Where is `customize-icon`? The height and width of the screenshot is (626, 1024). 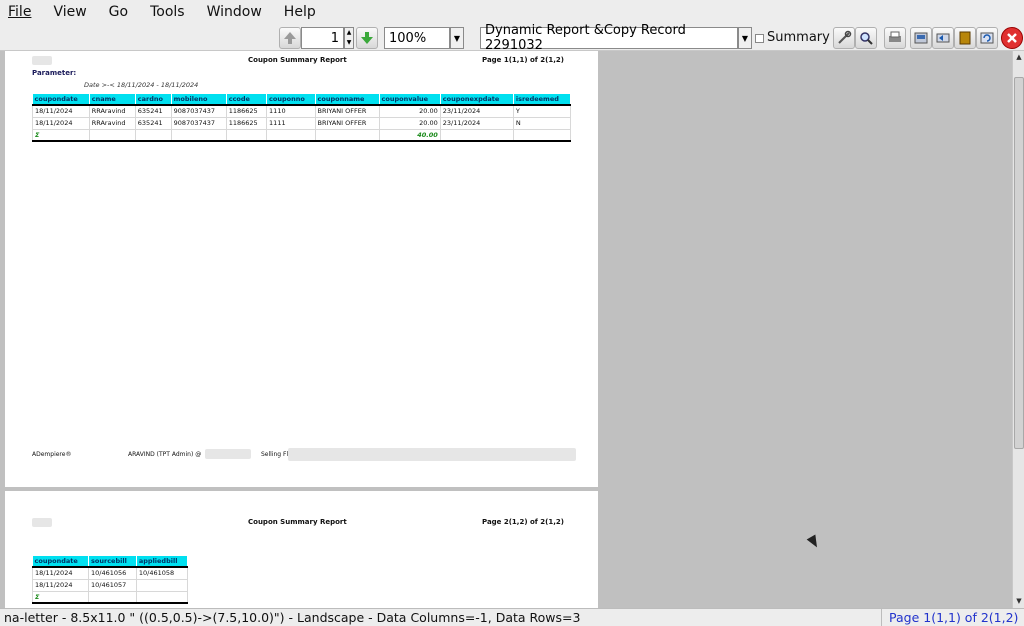 customize-icon is located at coordinates (845, 37).